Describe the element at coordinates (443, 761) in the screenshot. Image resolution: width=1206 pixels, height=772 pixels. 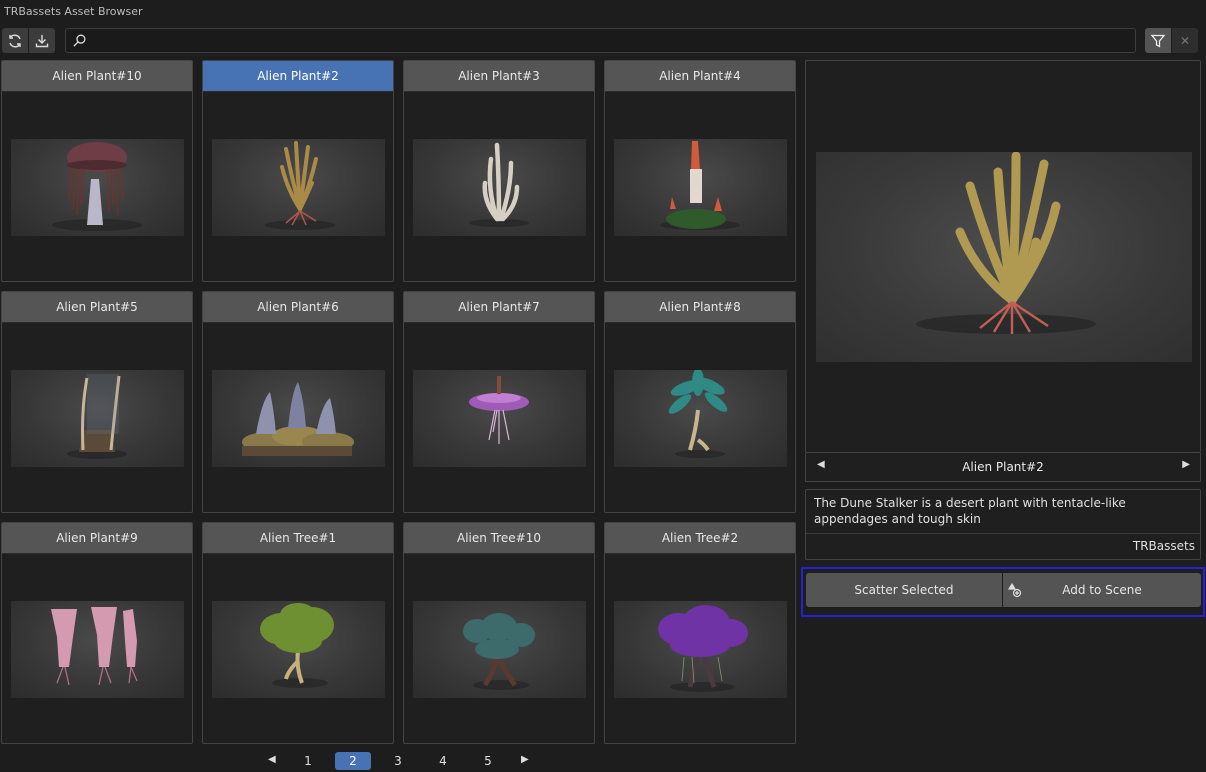
I see `page-4-button: 4` at that location.